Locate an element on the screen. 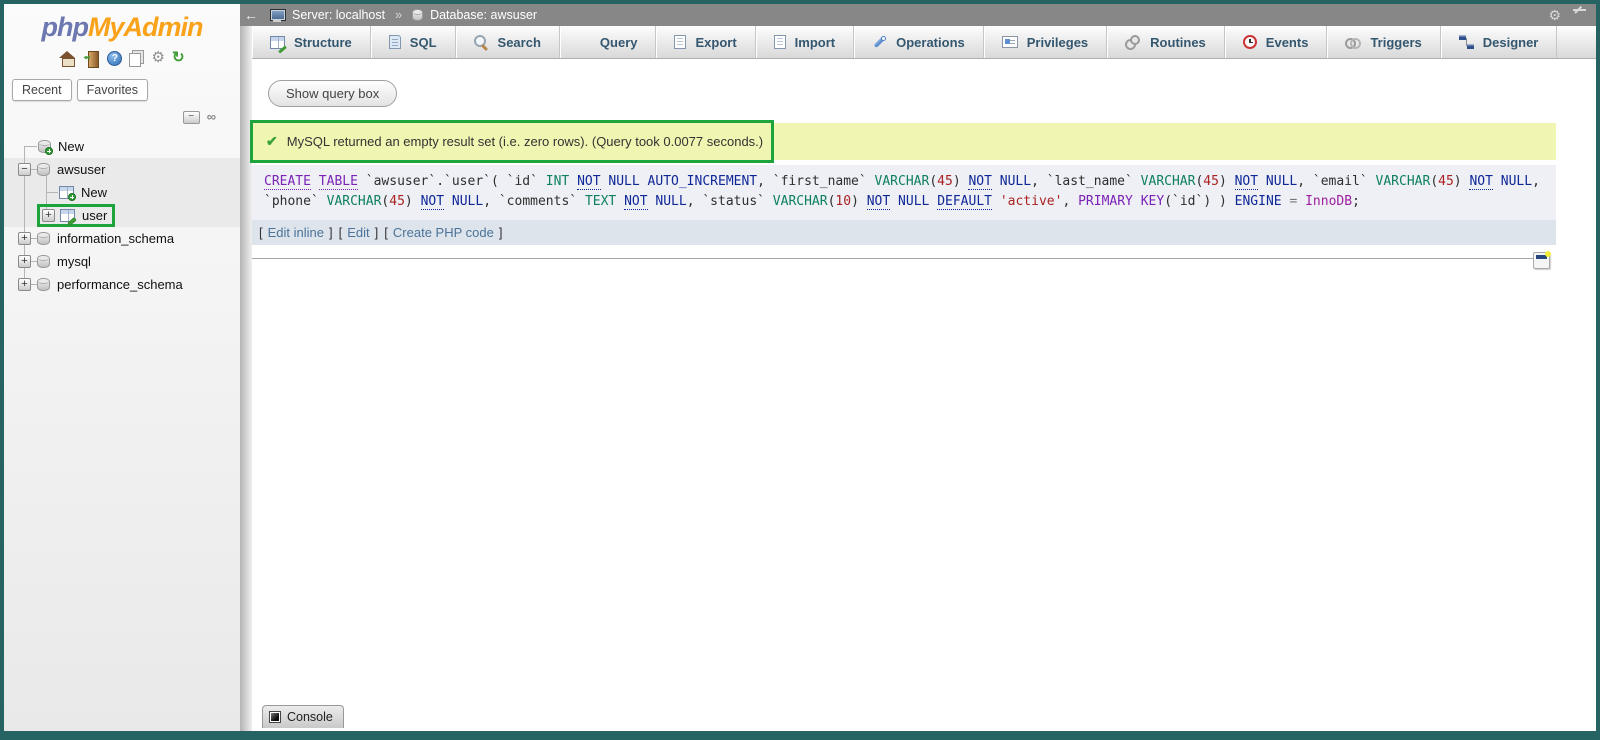 The height and width of the screenshot is (740, 1600). tree-item-information-schema: + information_schema is located at coordinates (122, 238).